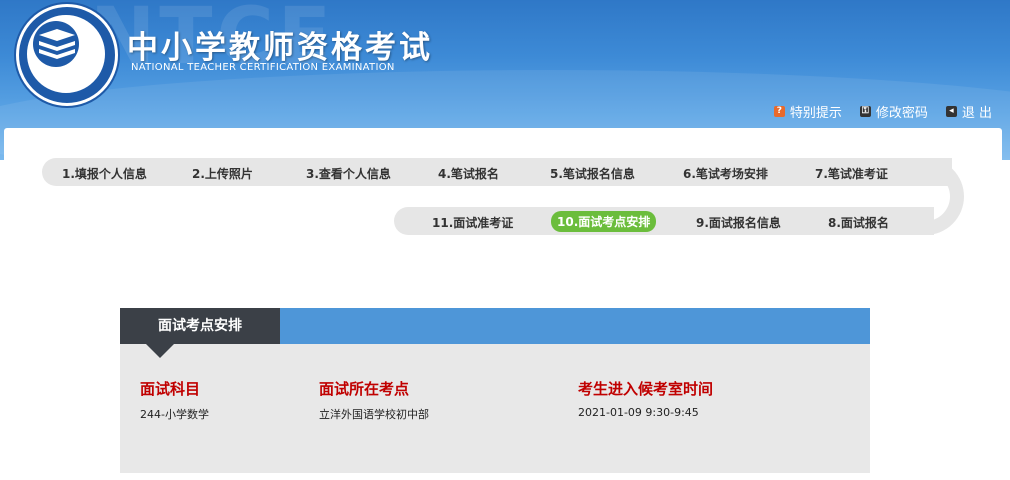 The image size is (1010, 480). Describe the element at coordinates (851, 173) in the screenshot. I see `step-7: 7.笔试准考证` at that location.